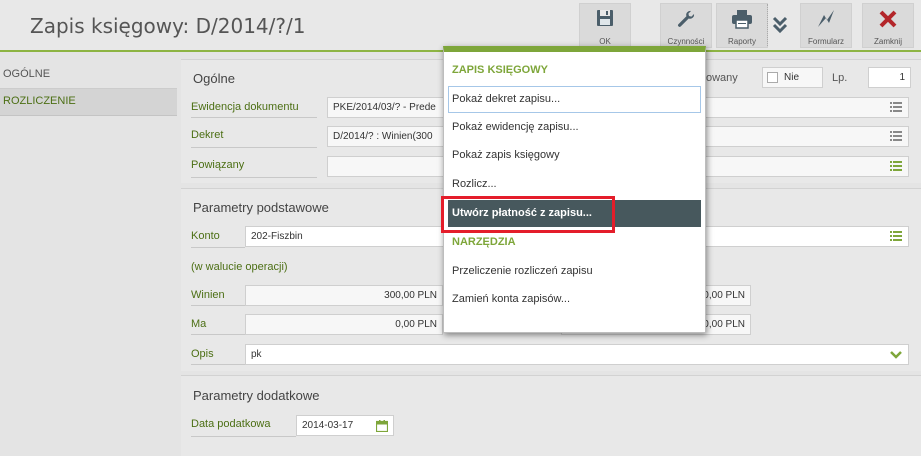 The image size is (921, 456). What do you see at coordinates (261, 207) in the screenshot?
I see `parametry-title: Parametry podstawowe` at bounding box center [261, 207].